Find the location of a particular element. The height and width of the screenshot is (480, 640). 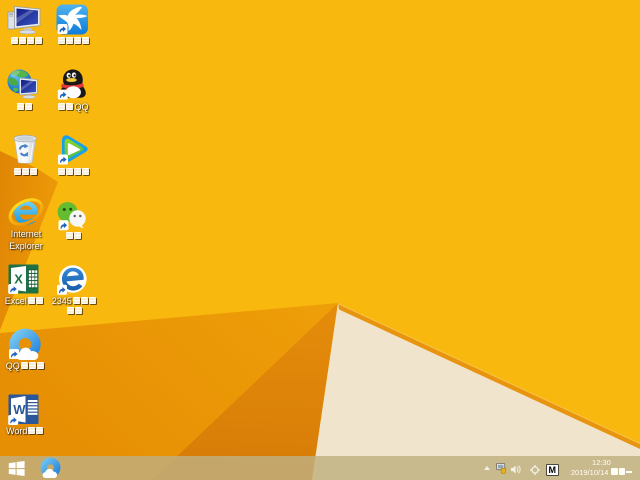

svg-text: W is located at coordinates (19, 409).